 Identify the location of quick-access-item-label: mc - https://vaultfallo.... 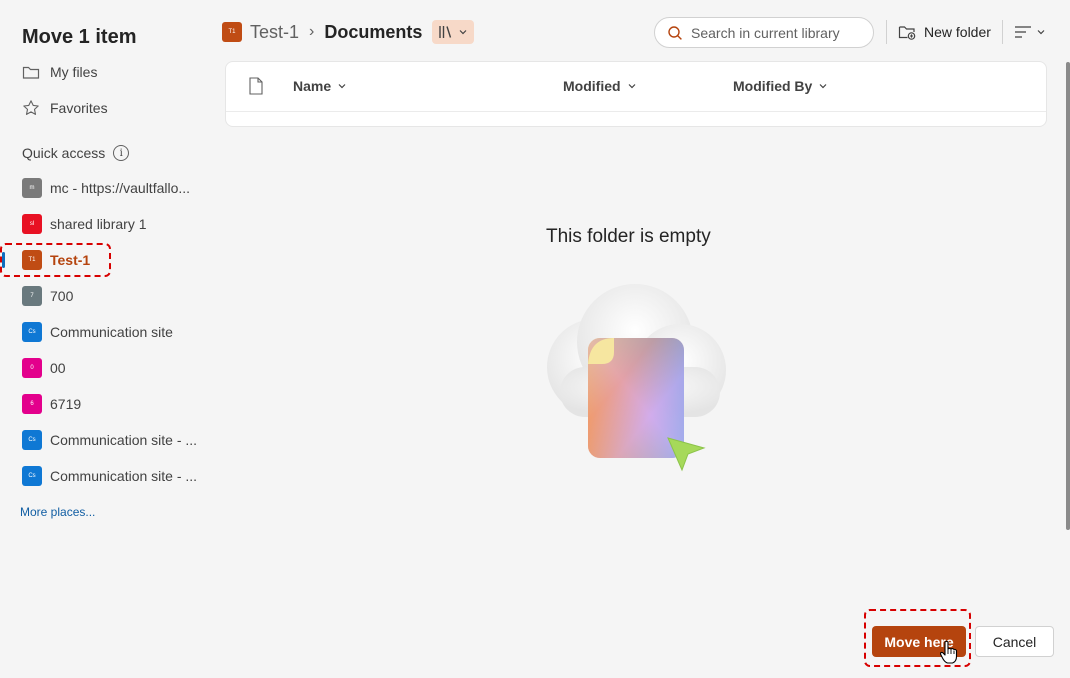
(120, 188).